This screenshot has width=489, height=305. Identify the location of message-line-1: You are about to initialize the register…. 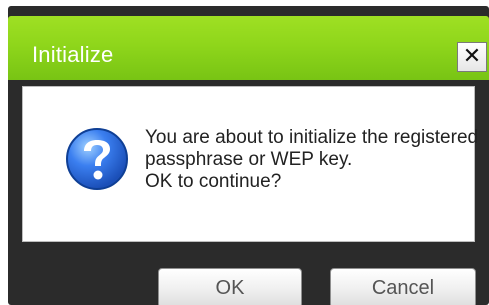
(312, 137).